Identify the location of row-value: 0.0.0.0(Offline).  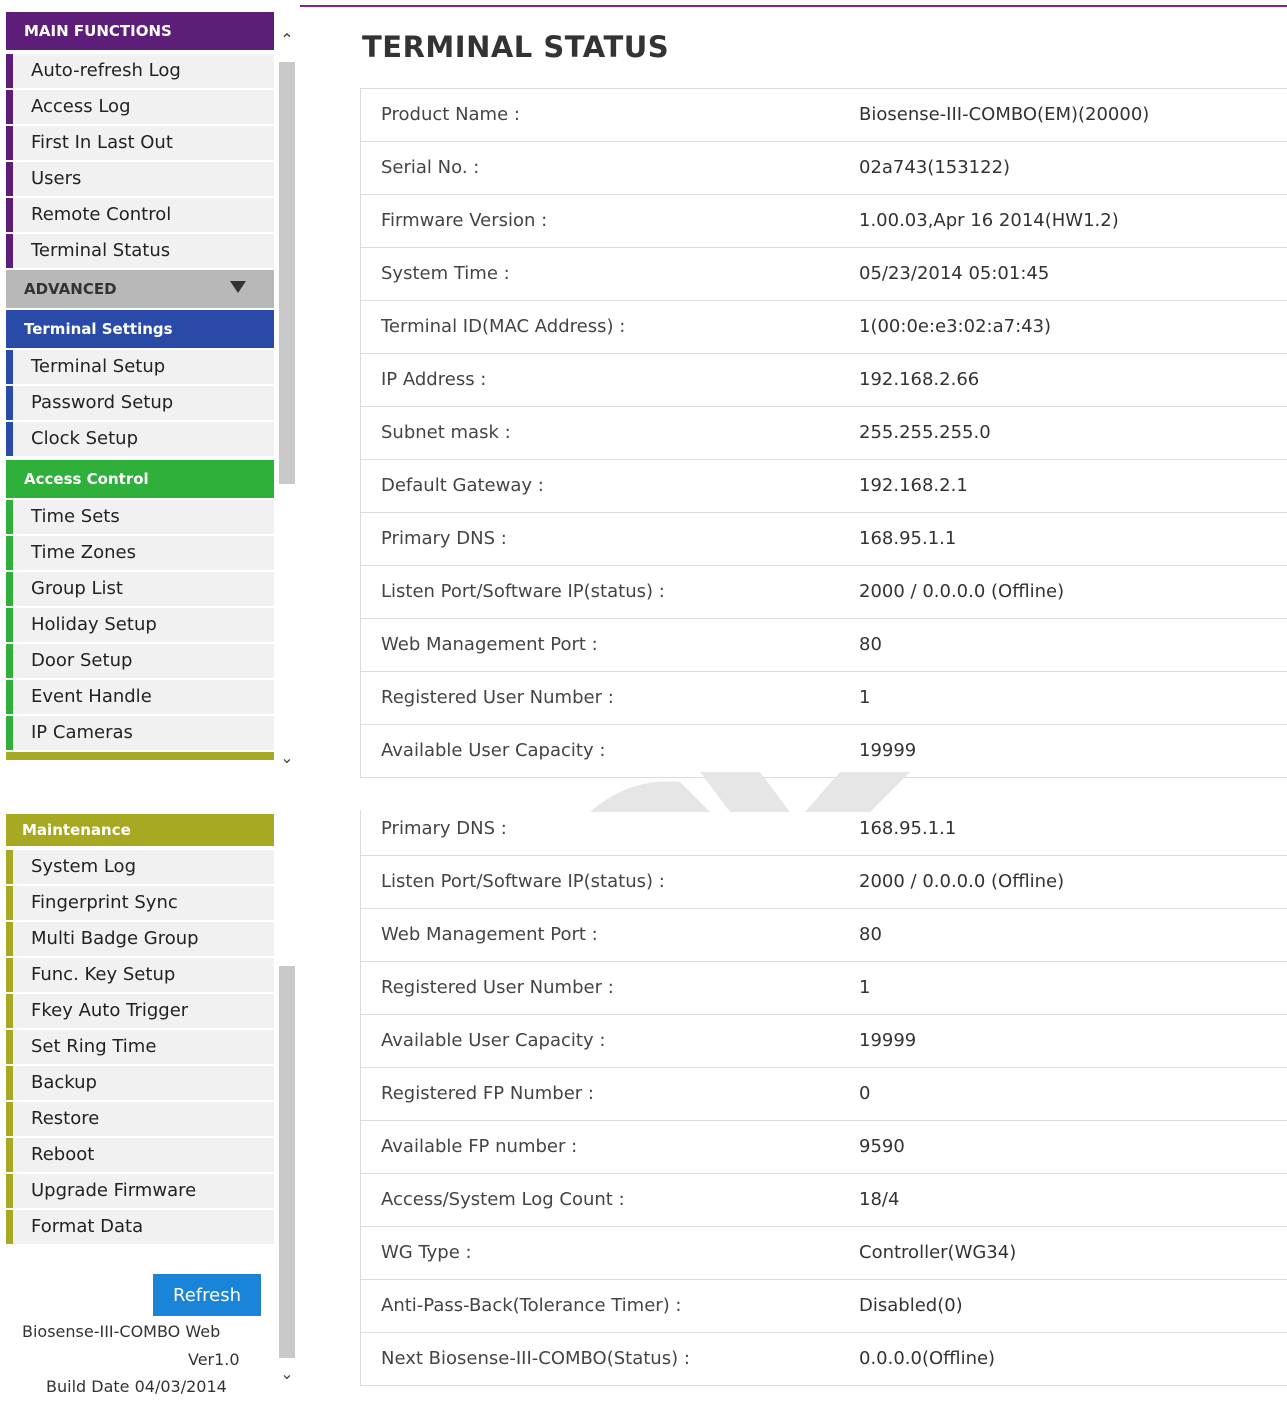
(927, 1358).